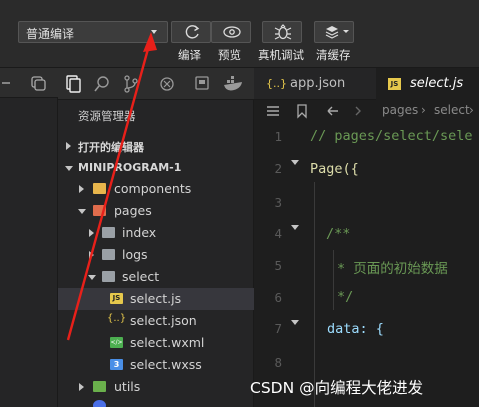 The height and width of the screenshot is (407, 479). Describe the element at coordinates (334, 169) in the screenshot. I see `code-line-page-call: Page({` at that location.